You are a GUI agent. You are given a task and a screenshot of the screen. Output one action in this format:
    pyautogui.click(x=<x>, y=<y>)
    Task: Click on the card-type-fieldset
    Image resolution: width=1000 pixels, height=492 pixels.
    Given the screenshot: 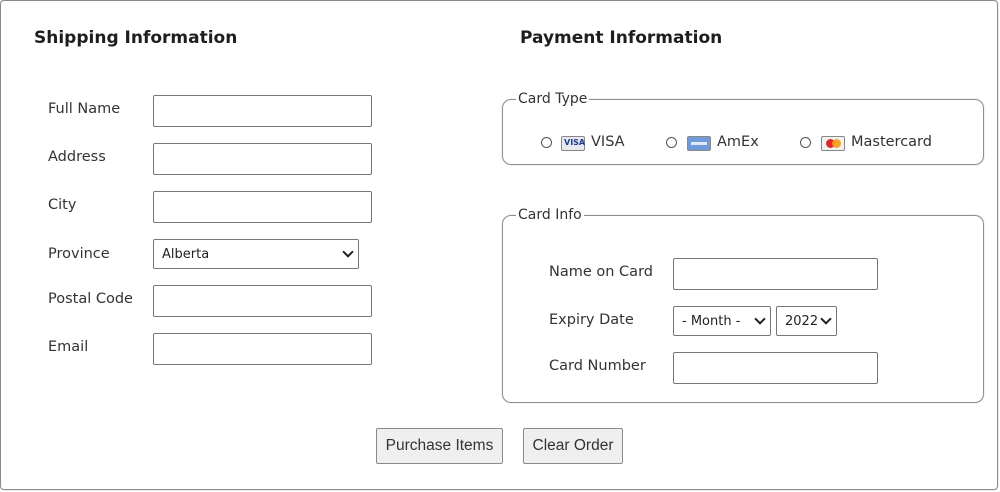 What is the action you would take?
    pyautogui.click(x=743, y=132)
    